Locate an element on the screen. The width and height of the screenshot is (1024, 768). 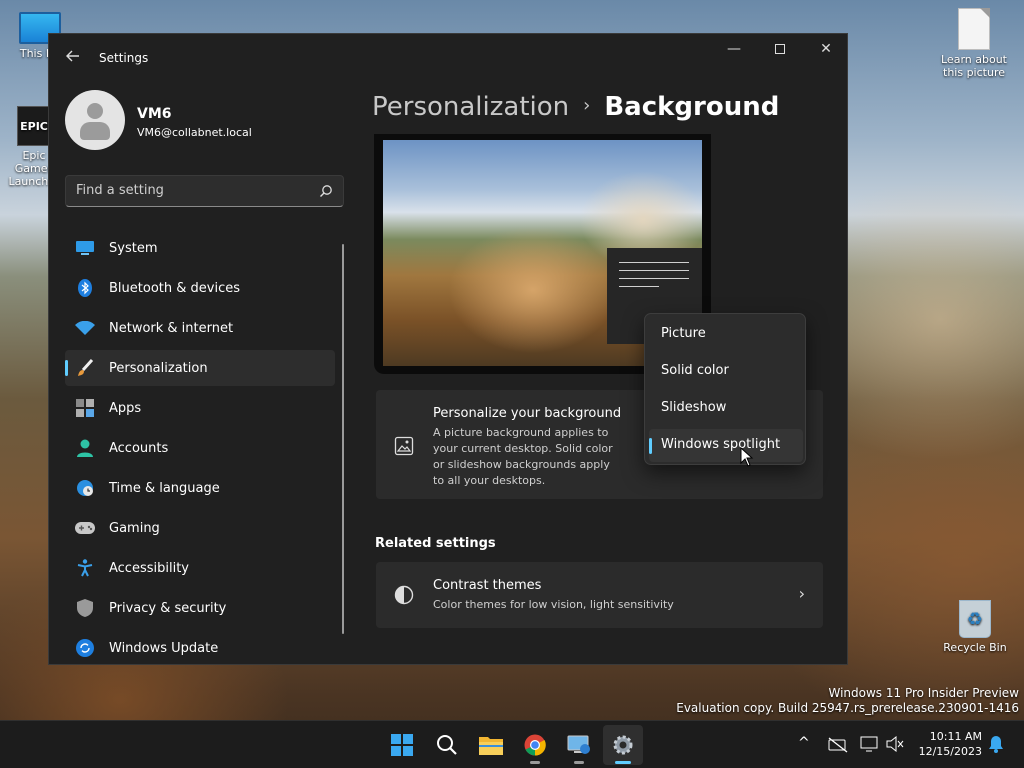
system-icon is located at coordinates (85, 248).